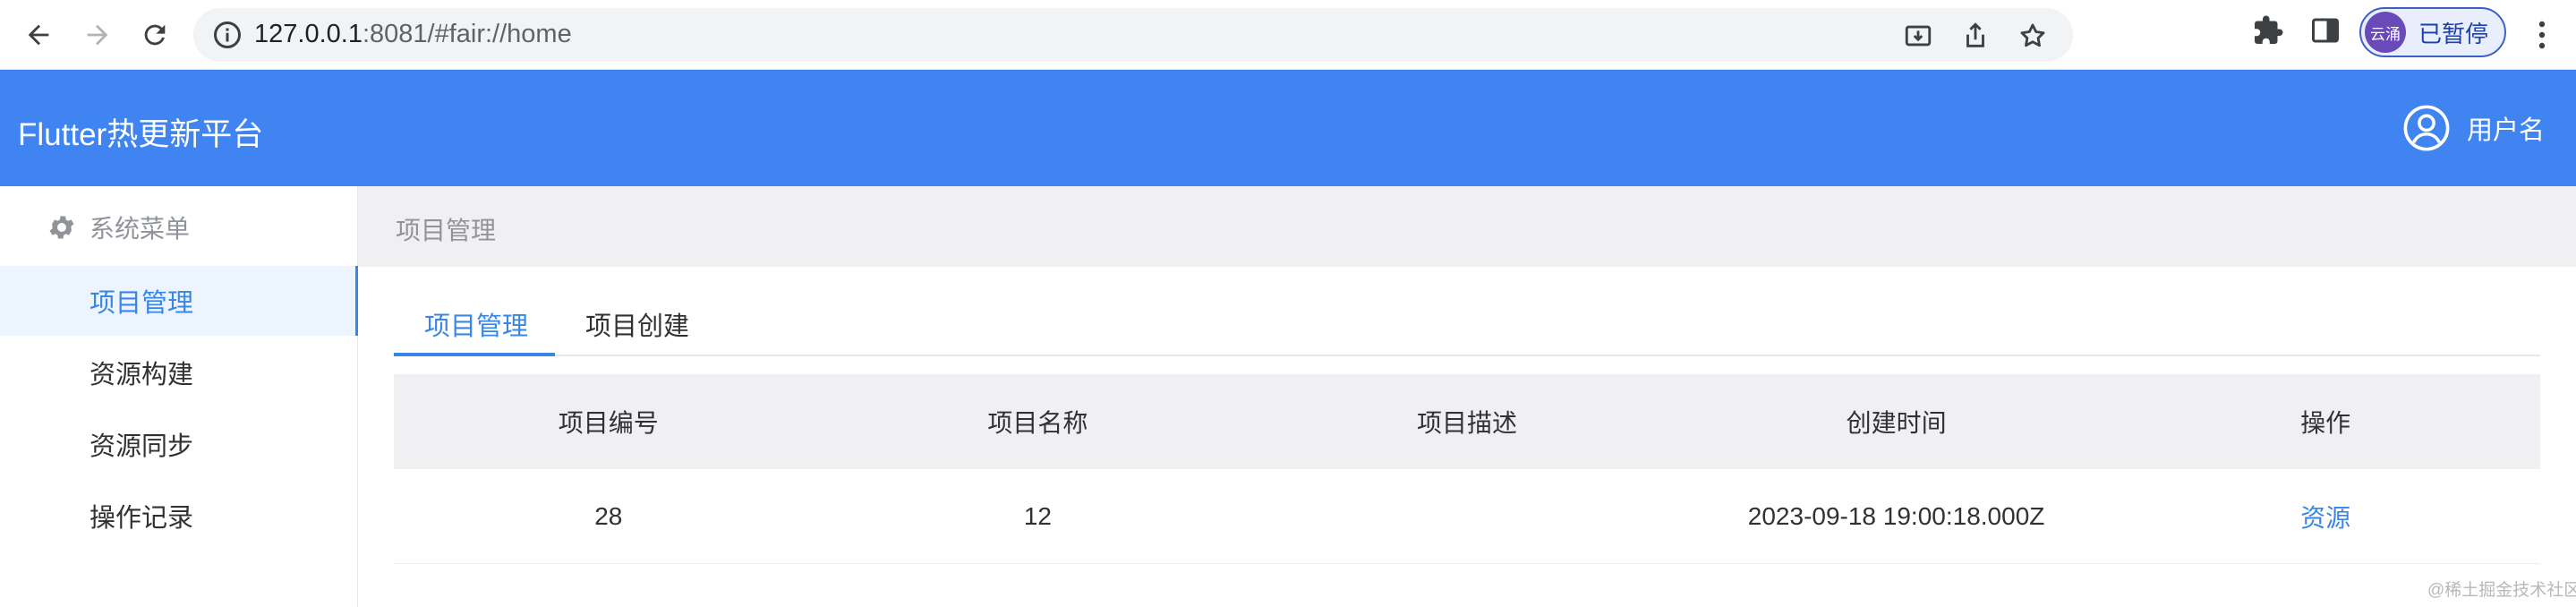 The height and width of the screenshot is (607, 2576). Describe the element at coordinates (474, 354) in the screenshot. I see `active-tab-indicator` at that location.